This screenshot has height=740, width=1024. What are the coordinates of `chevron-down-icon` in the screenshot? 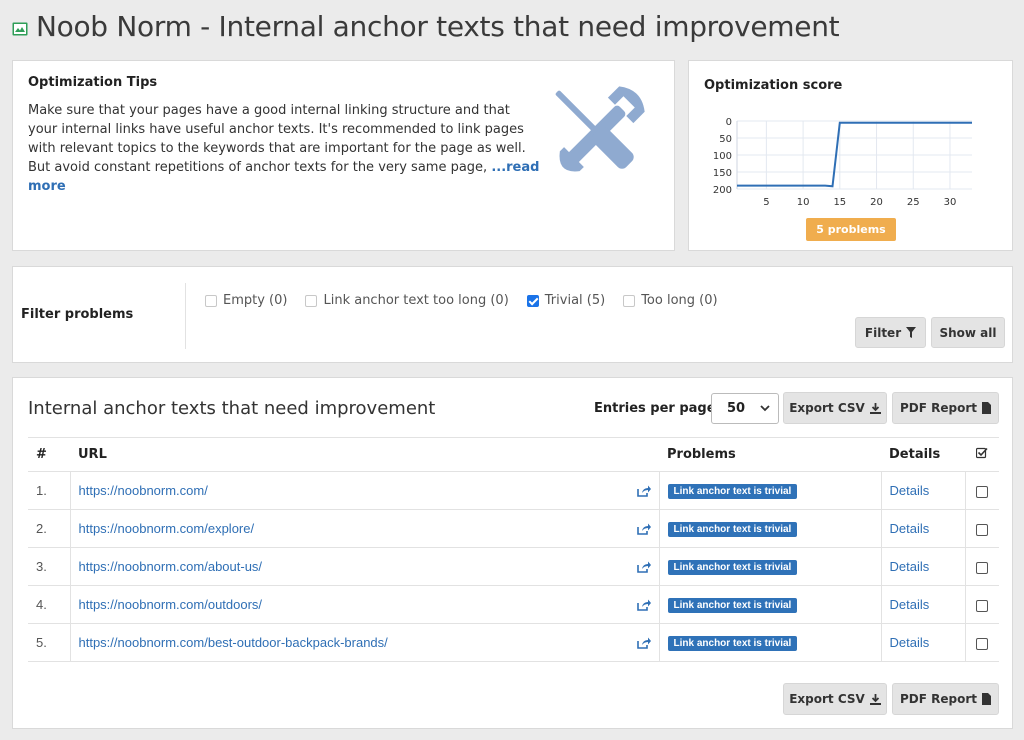 It's located at (765, 408).